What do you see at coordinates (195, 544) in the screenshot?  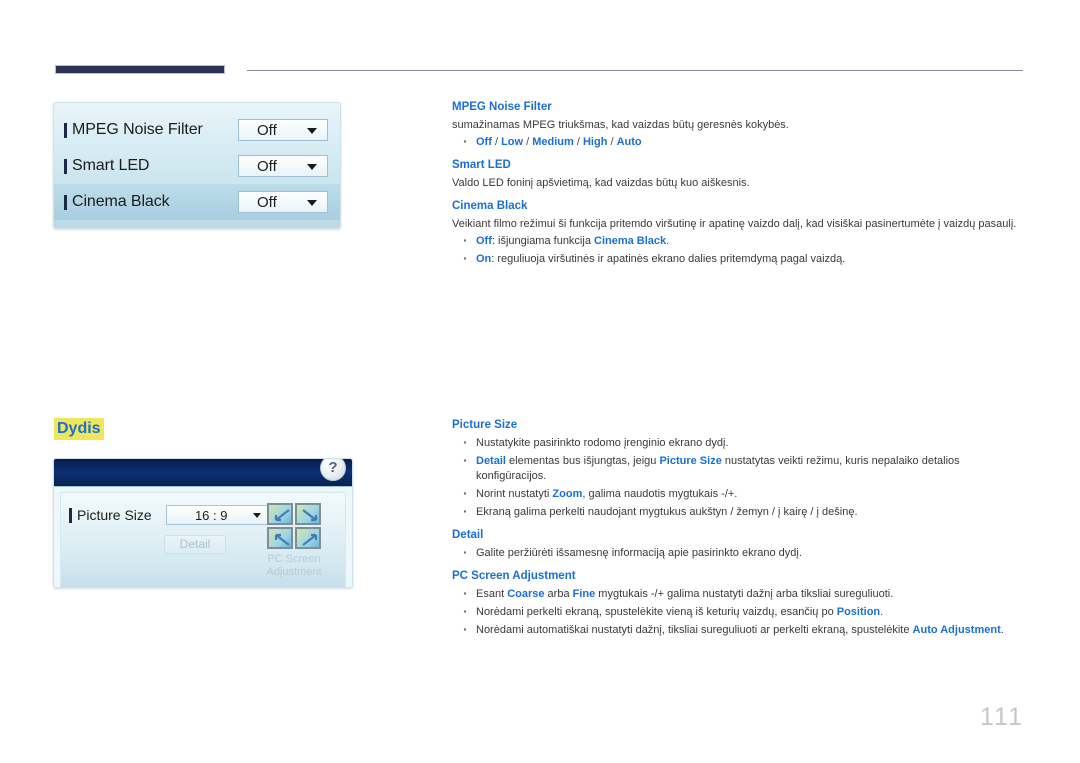 I see `detail-button: Detail` at bounding box center [195, 544].